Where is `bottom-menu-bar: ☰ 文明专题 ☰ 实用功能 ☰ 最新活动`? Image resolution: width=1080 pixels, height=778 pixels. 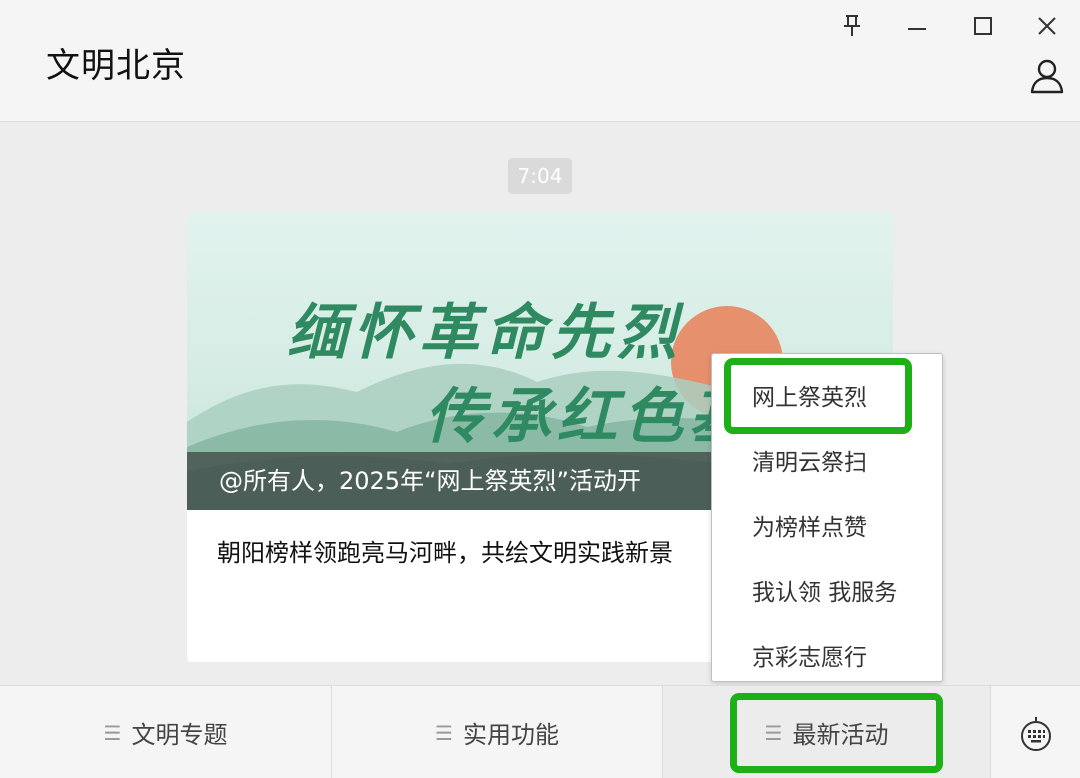
bottom-menu-bar: ☰ 文明专题 ☰ 实用功能 ☰ 最新活动 is located at coordinates (540, 731).